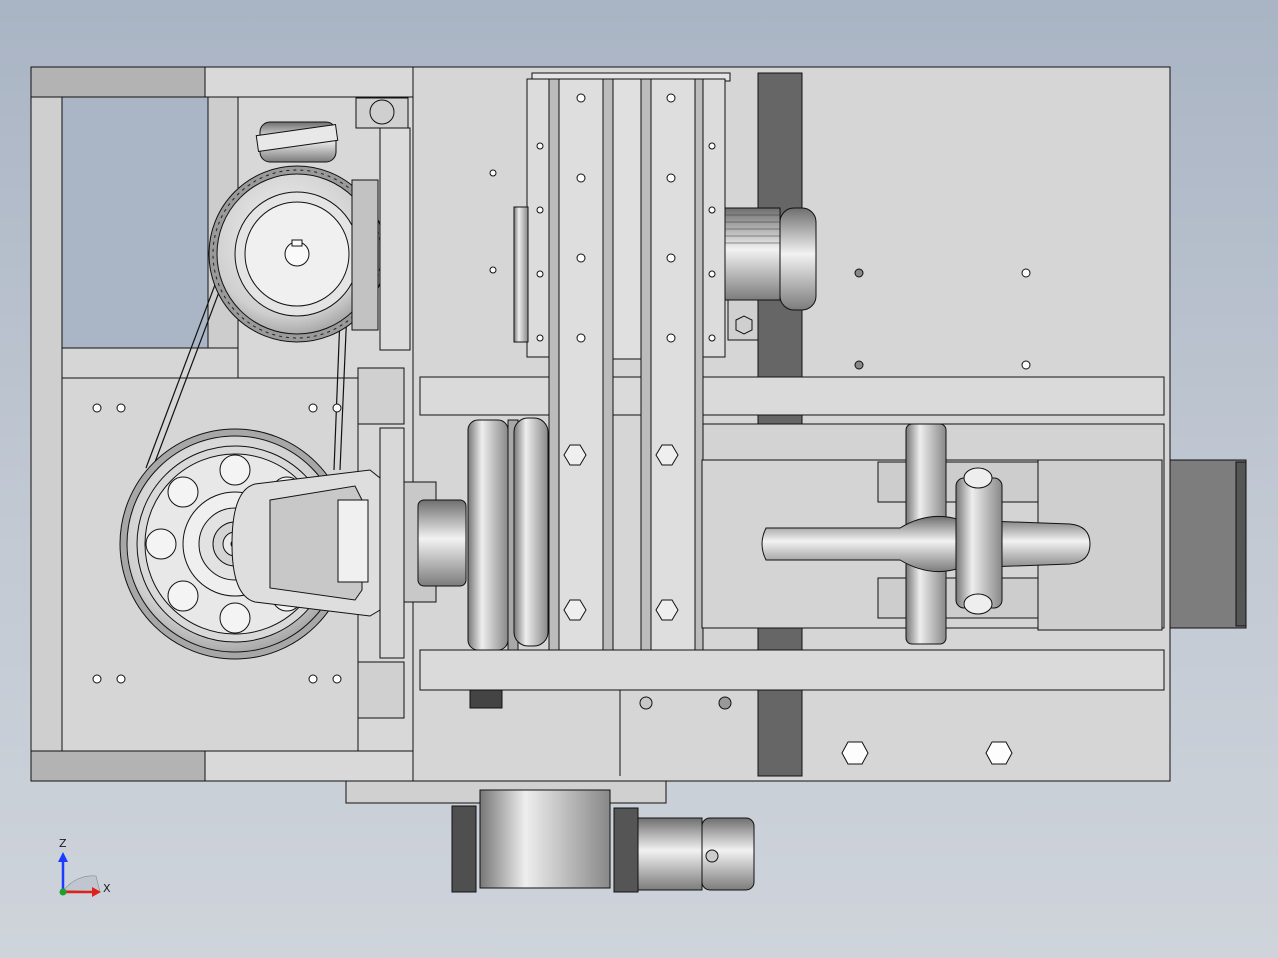 Image resolution: width=1278 pixels, height=958 pixels. Describe the element at coordinates (79, 874) in the screenshot. I see `axis-triad` at that location.